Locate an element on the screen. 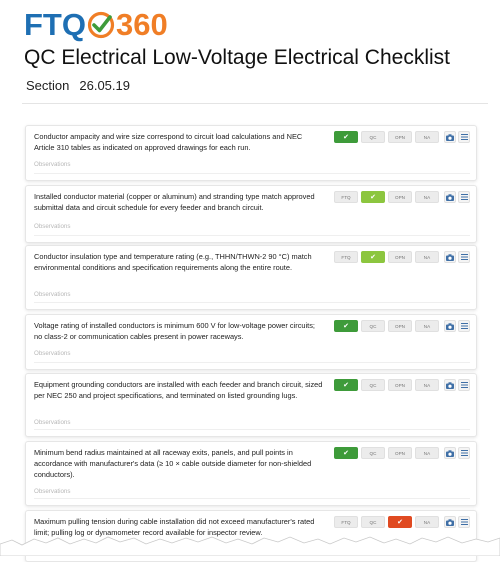 The image size is (500, 562). status-button-group: FTQ QC ✔ NA is located at coordinates (402, 522).